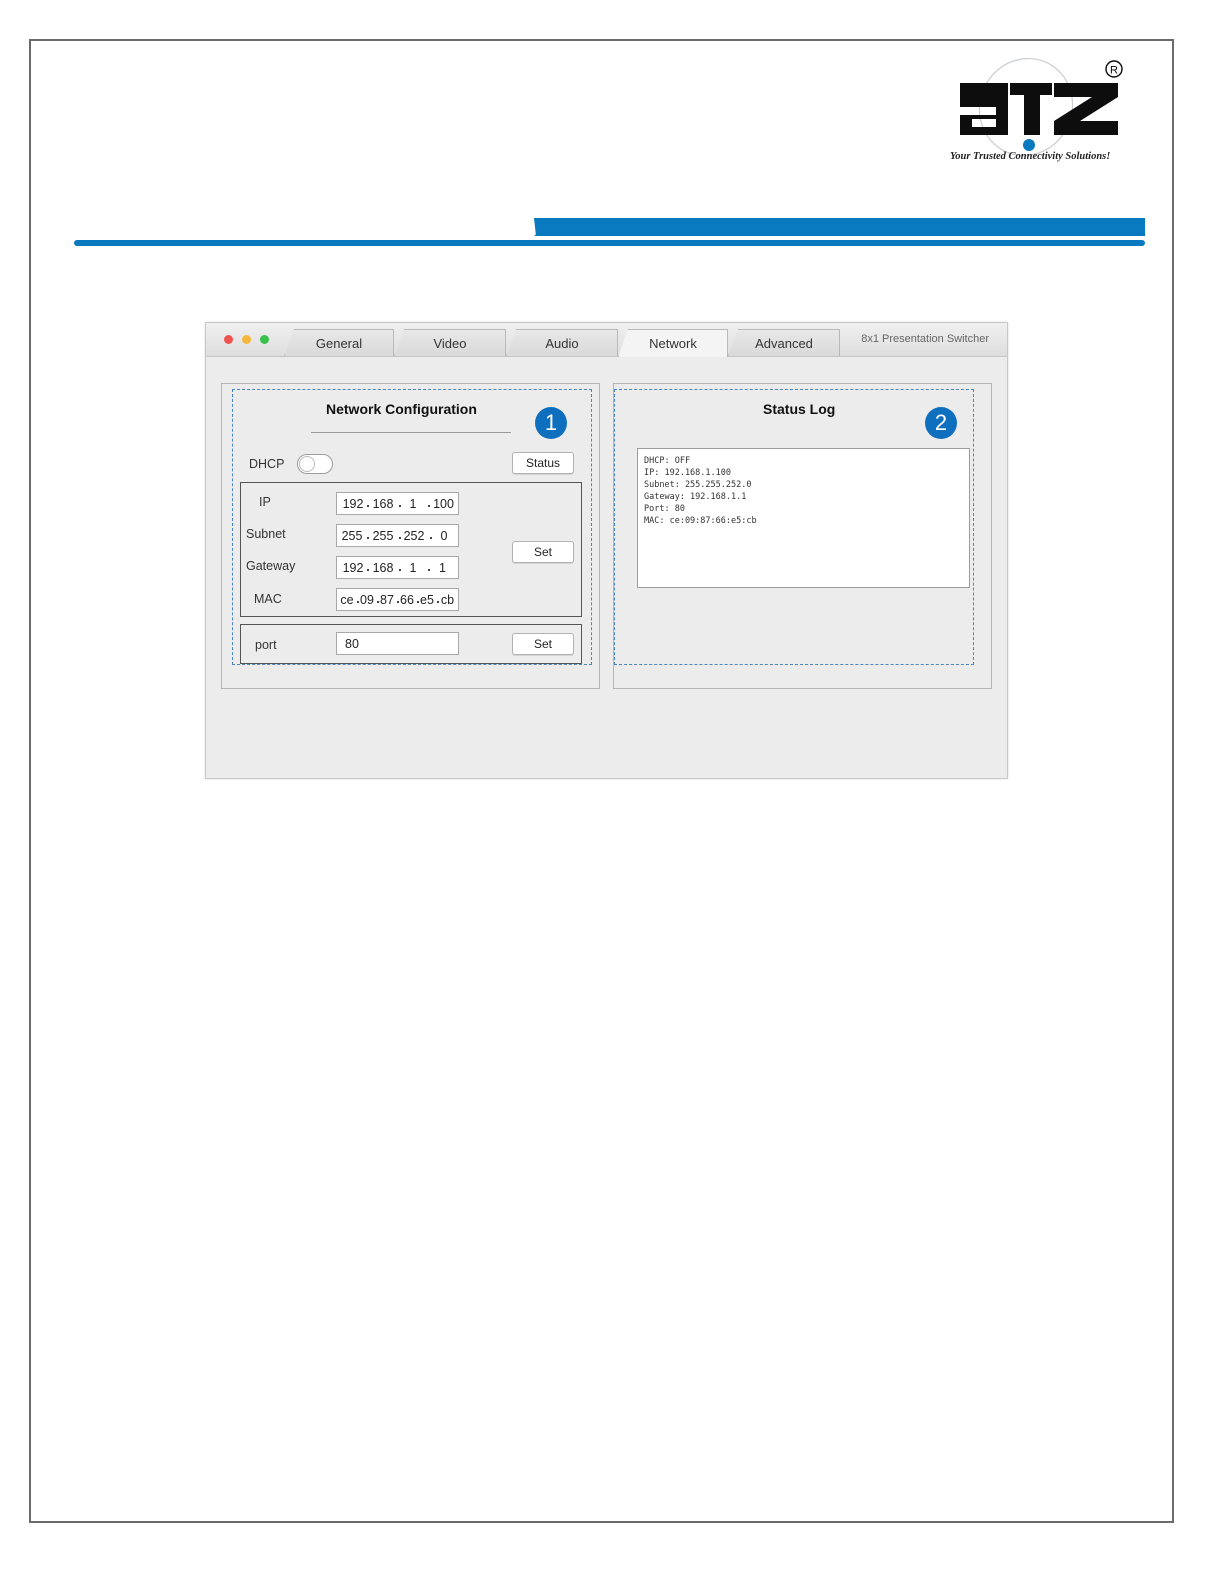  I want to click on tab-general: General, so click(339, 342).